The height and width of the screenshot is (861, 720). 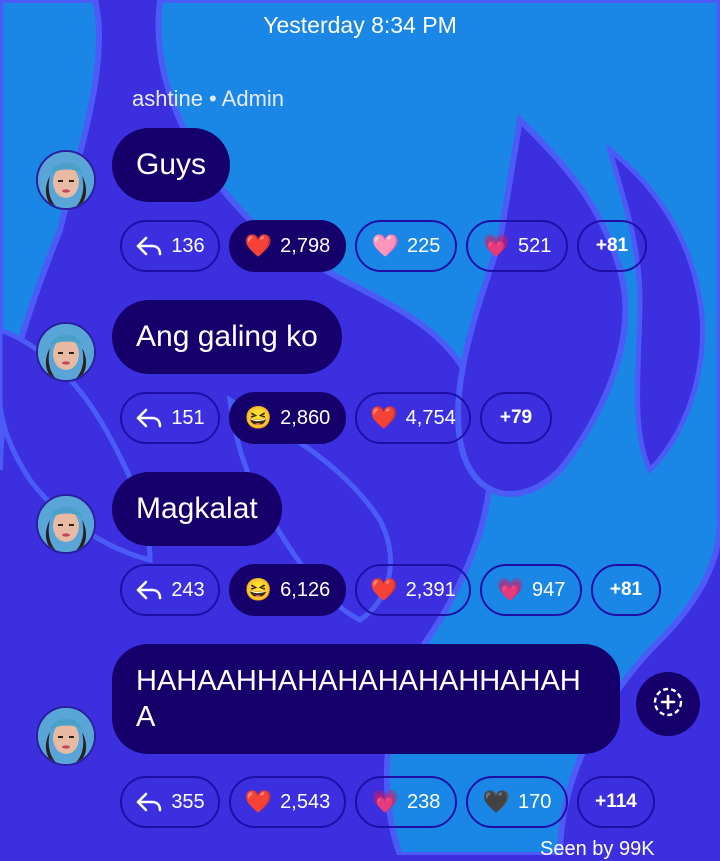 I want to click on reaction-count: 521, so click(x=535, y=245).